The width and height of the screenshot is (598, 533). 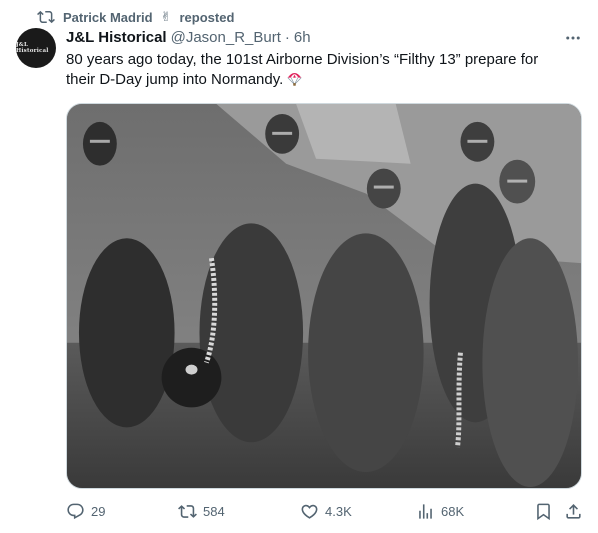 What do you see at coordinates (294, 79) in the screenshot?
I see `parachute-icon` at bounding box center [294, 79].